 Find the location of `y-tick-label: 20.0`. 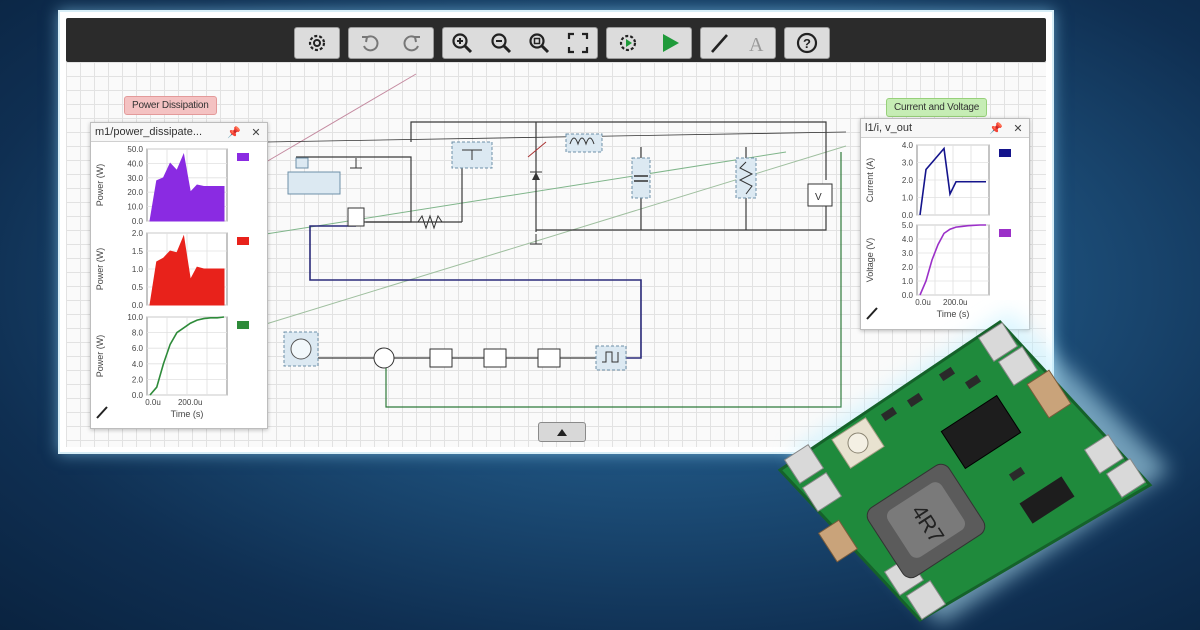

y-tick-label: 20.0 is located at coordinates (135, 192).